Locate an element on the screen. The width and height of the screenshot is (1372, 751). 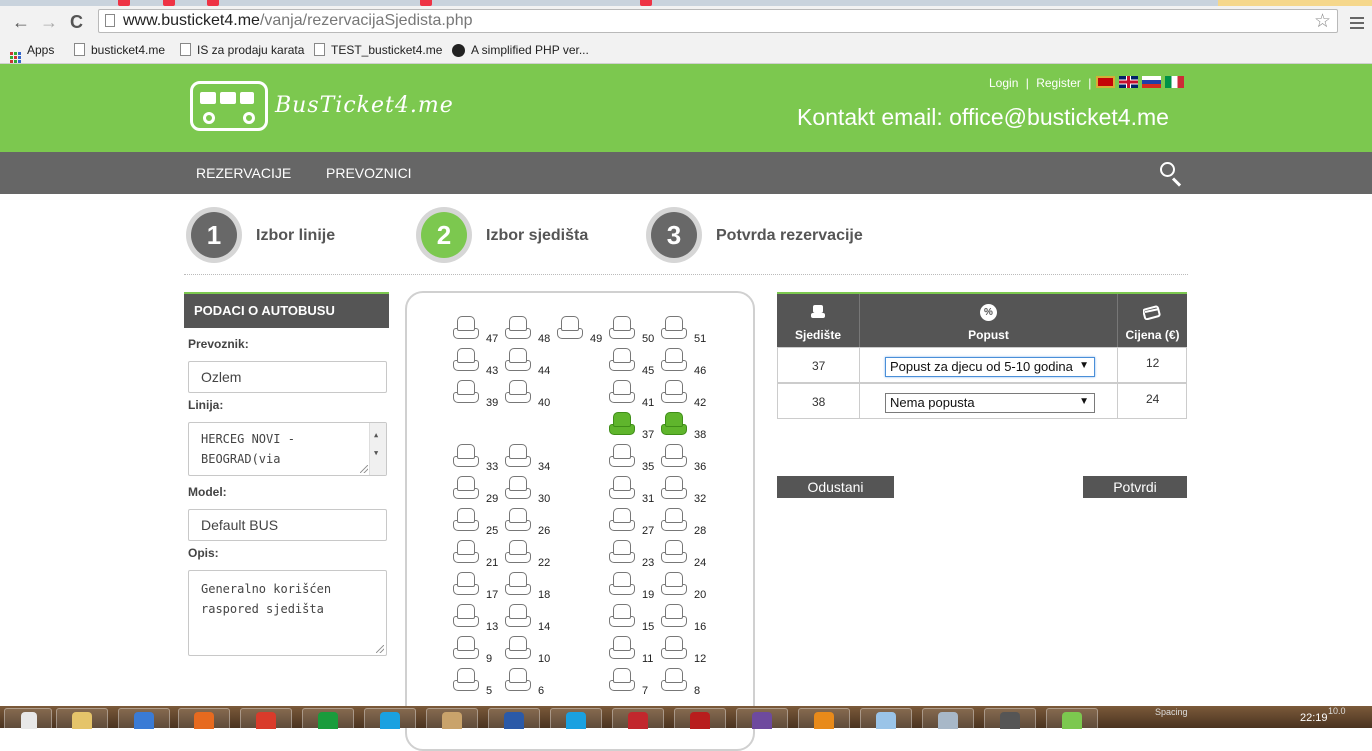
seat-24-icon is located at coordinates (674, 552).